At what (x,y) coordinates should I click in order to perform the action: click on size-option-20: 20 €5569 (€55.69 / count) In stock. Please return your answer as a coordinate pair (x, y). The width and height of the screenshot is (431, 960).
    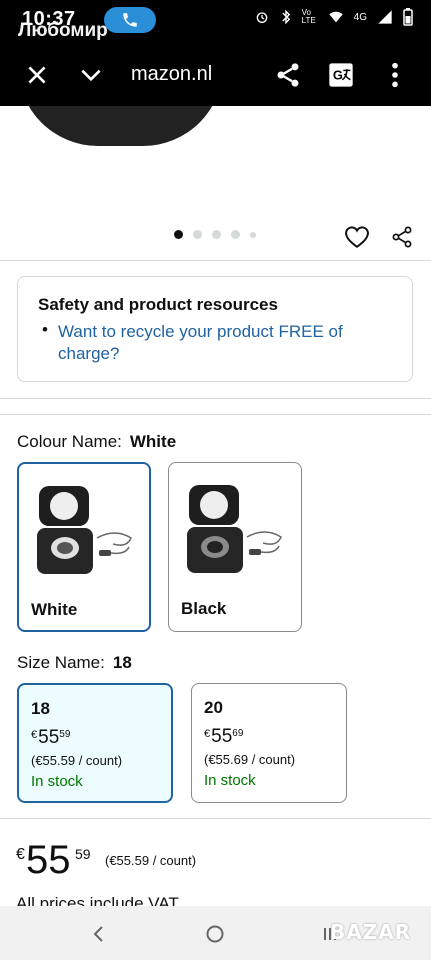
    Looking at the image, I should click on (269, 743).